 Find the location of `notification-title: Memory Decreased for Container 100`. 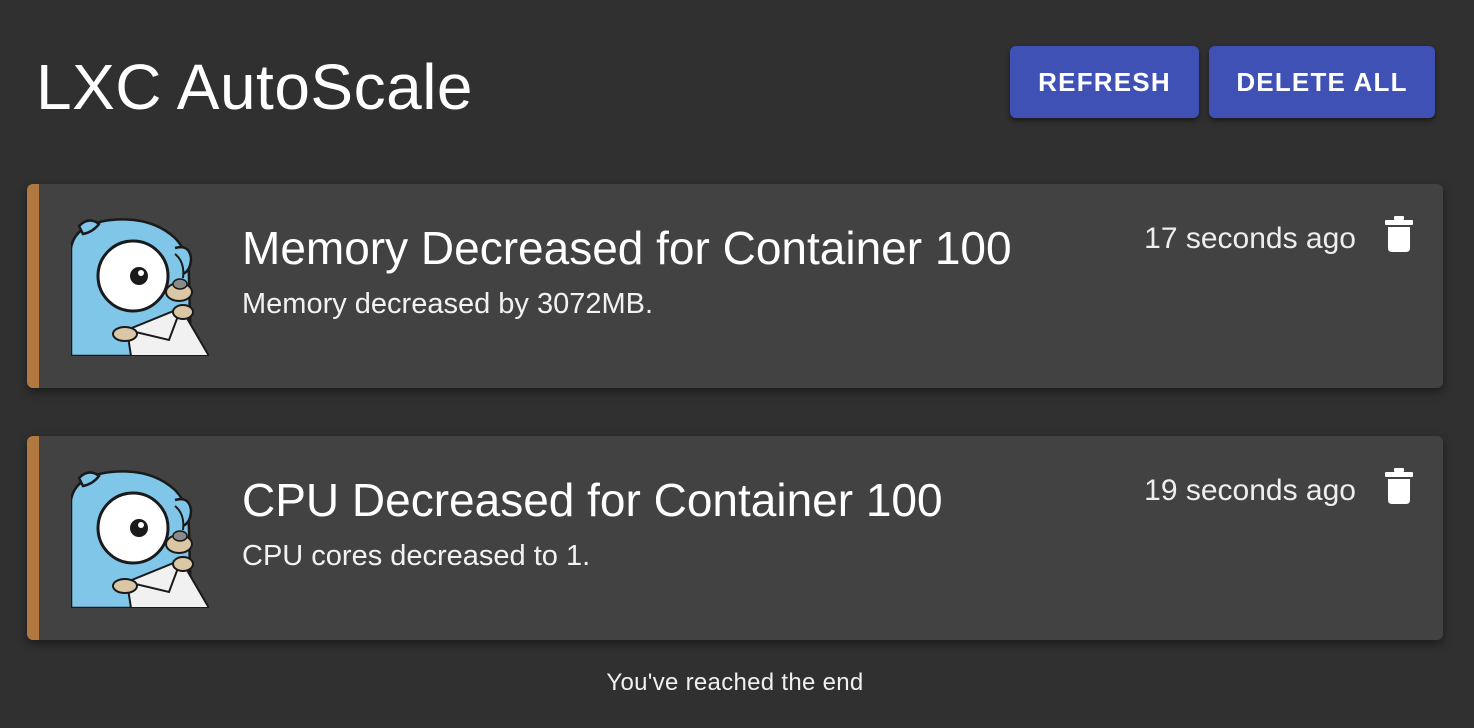

notification-title: Memory Decreased for Container 100 is located at coordinates (627, 248).